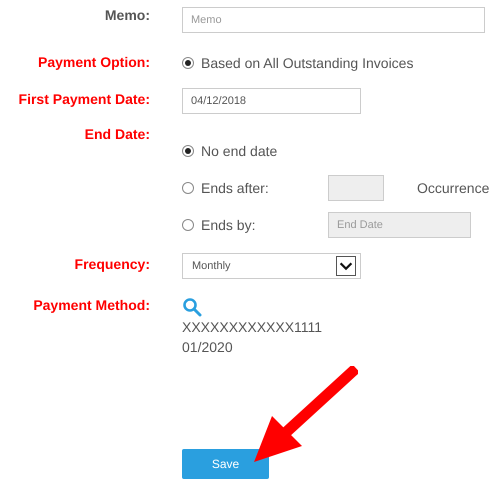 The height and width of the screenshot is (481, 497). What do you see at coordinates (228, 225) in the screenshot?
I see `radio-label: Ends by:` at bounding box center [228, 225].